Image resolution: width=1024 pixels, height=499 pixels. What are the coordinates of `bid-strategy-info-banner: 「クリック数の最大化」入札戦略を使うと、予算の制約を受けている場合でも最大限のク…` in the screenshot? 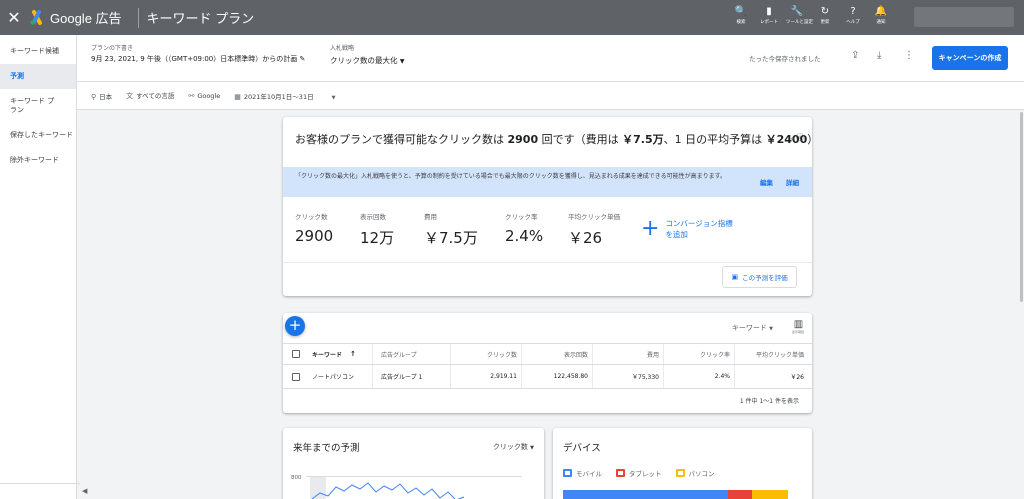 It's located at (547, 182).